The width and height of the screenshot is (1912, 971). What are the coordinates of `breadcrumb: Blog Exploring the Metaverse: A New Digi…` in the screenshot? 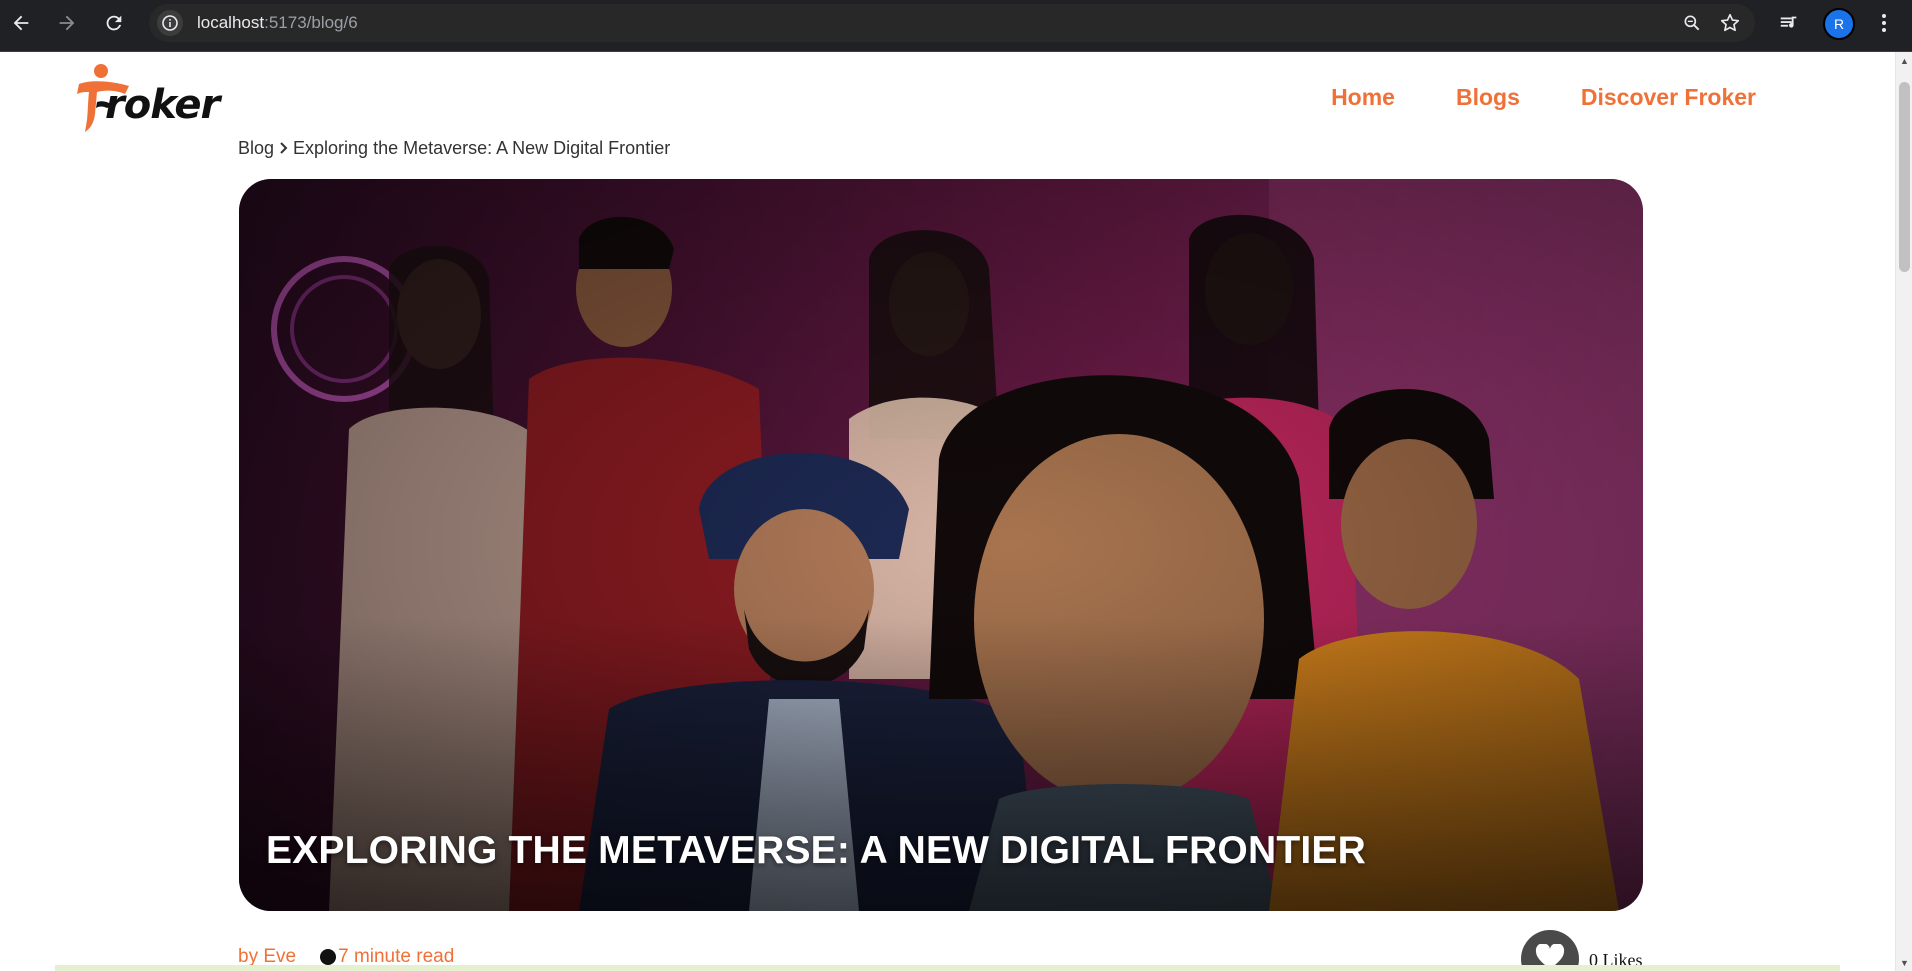 It's located at (454, 148).